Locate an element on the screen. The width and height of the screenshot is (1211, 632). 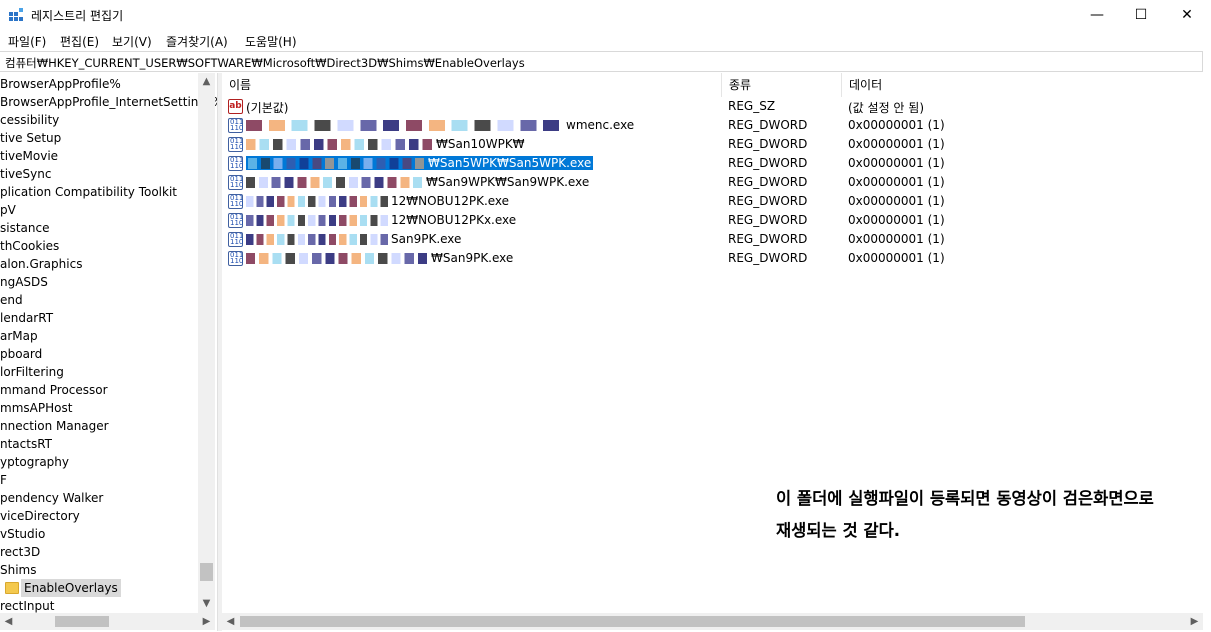
tree-item-label: viceDirectory is located at coordinates (40, 516).